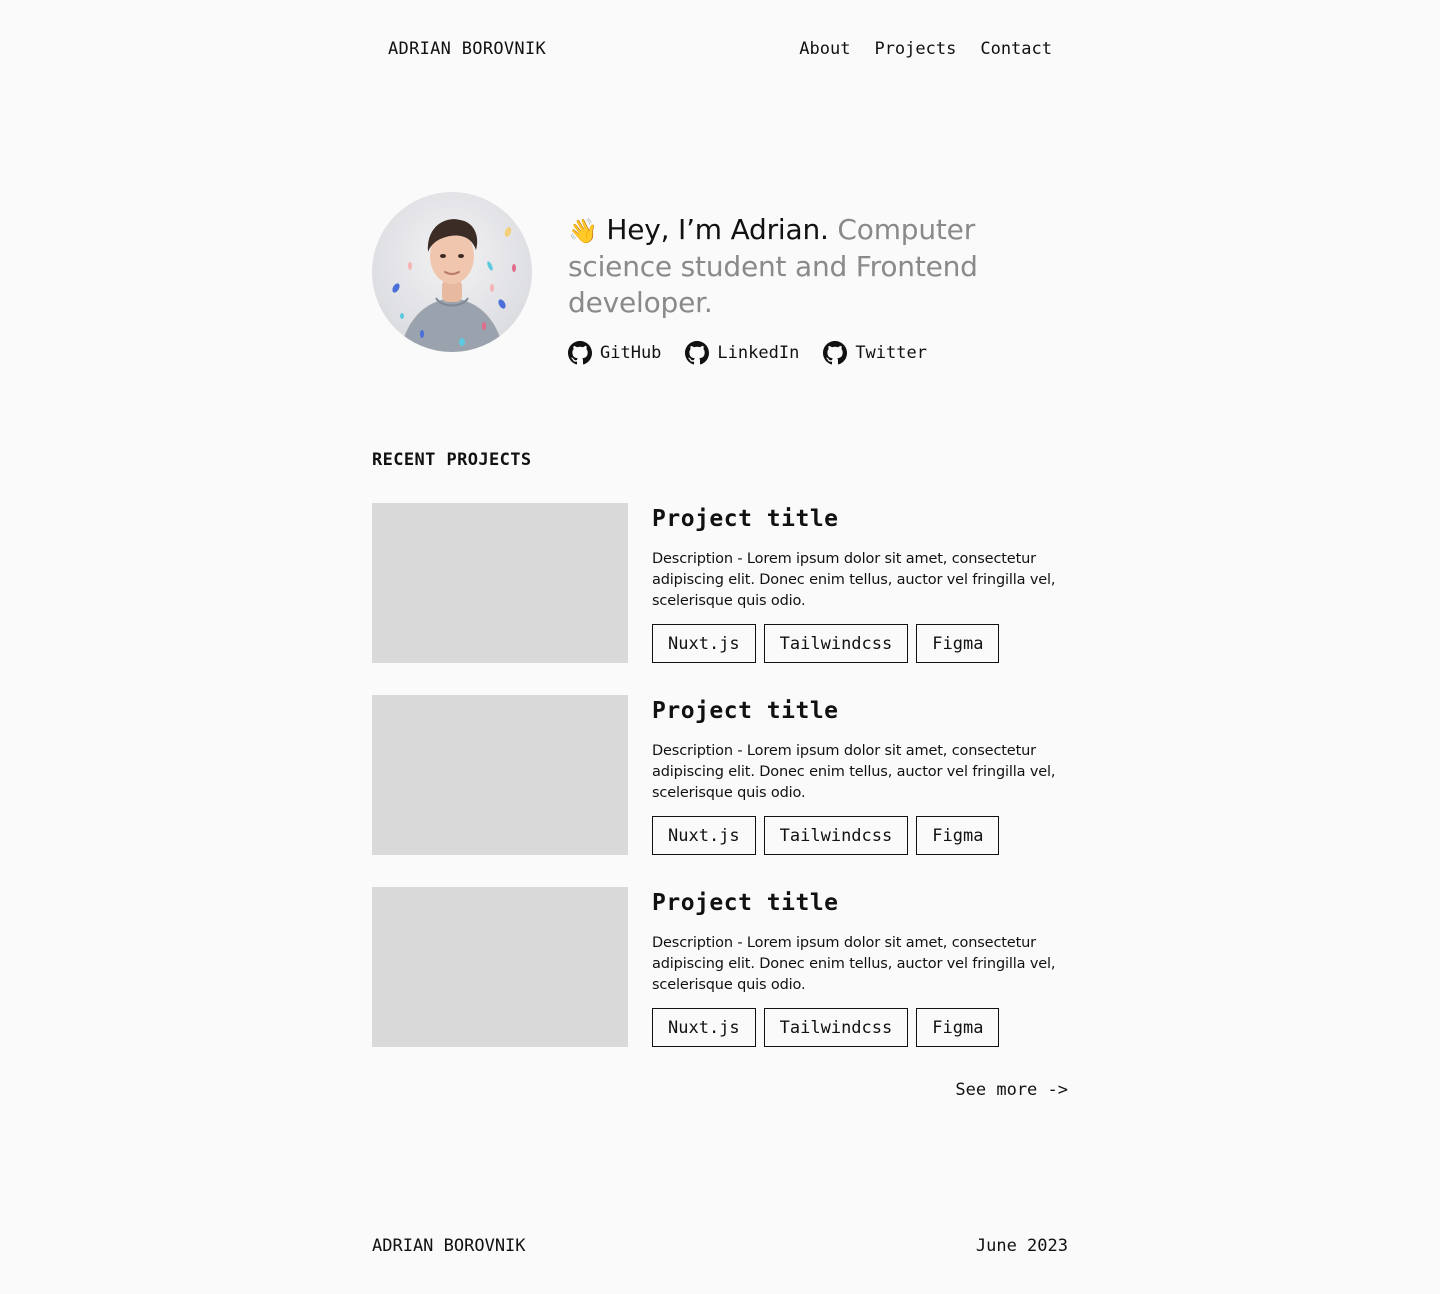  What do you see at coordinates (452, 460) in the screenshot?
I see `section-title-recent-projects: RECENT PROJECTS` at bounding box center [452, 460].